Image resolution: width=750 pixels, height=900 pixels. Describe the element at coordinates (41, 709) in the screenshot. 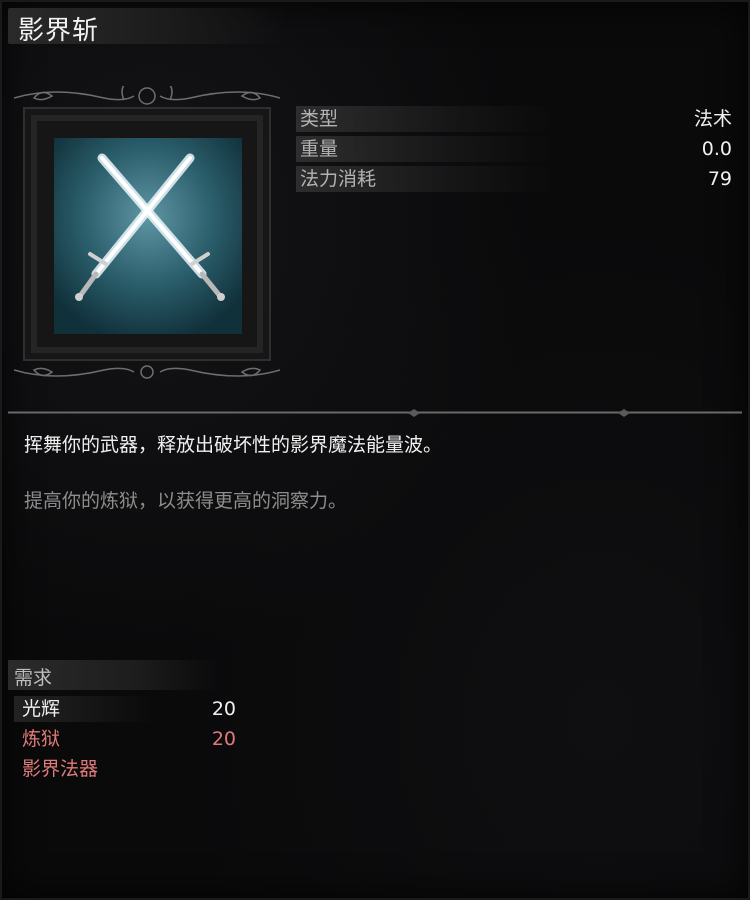

I see `requirement-label: 光辉` at that location.